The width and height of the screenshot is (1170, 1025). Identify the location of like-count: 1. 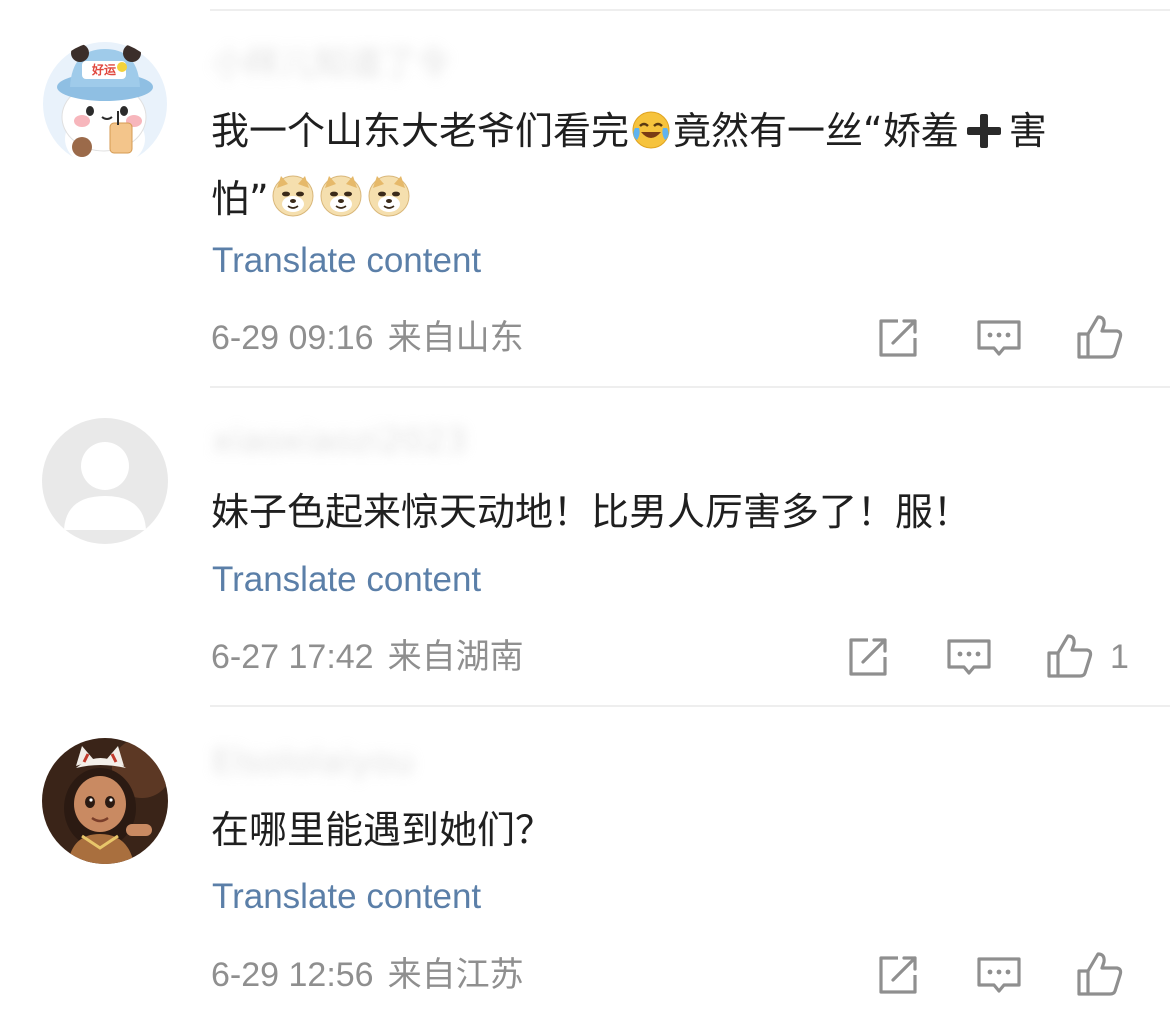
(1119, 657).